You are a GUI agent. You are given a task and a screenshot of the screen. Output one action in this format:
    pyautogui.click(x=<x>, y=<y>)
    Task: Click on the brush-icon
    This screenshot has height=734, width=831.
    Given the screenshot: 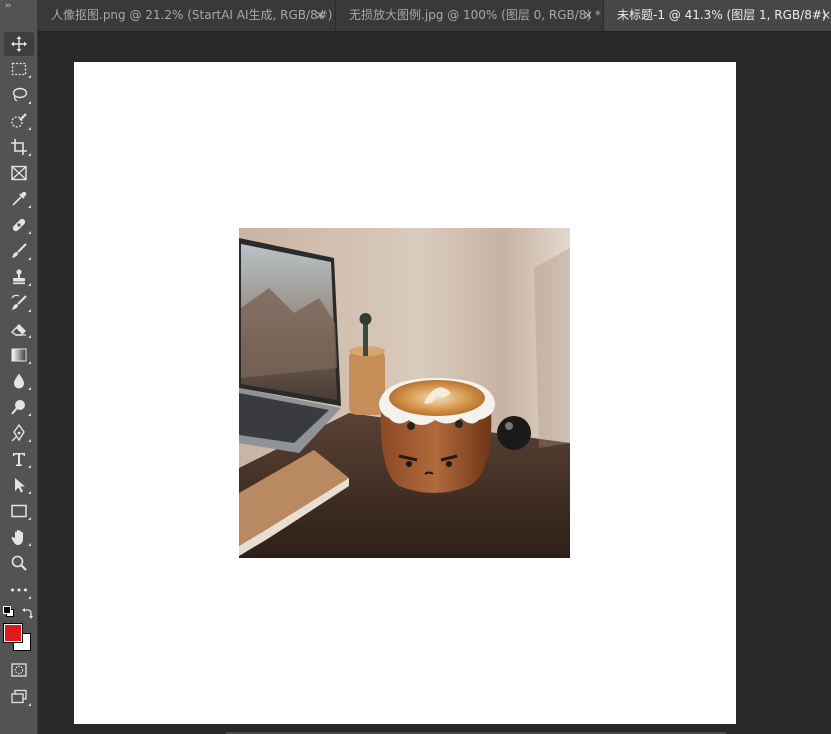 What is the action you would take?
    pyautogui.click(x=19, y=250)
    